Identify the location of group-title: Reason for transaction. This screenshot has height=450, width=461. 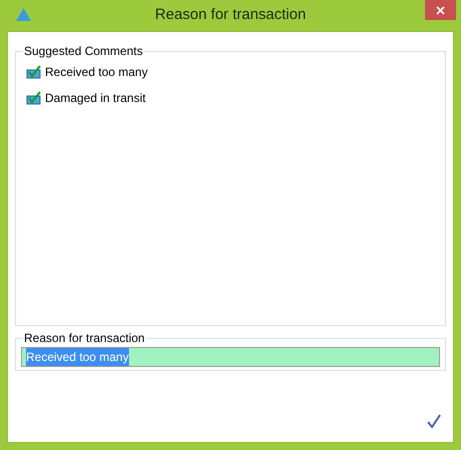
(84, 338).